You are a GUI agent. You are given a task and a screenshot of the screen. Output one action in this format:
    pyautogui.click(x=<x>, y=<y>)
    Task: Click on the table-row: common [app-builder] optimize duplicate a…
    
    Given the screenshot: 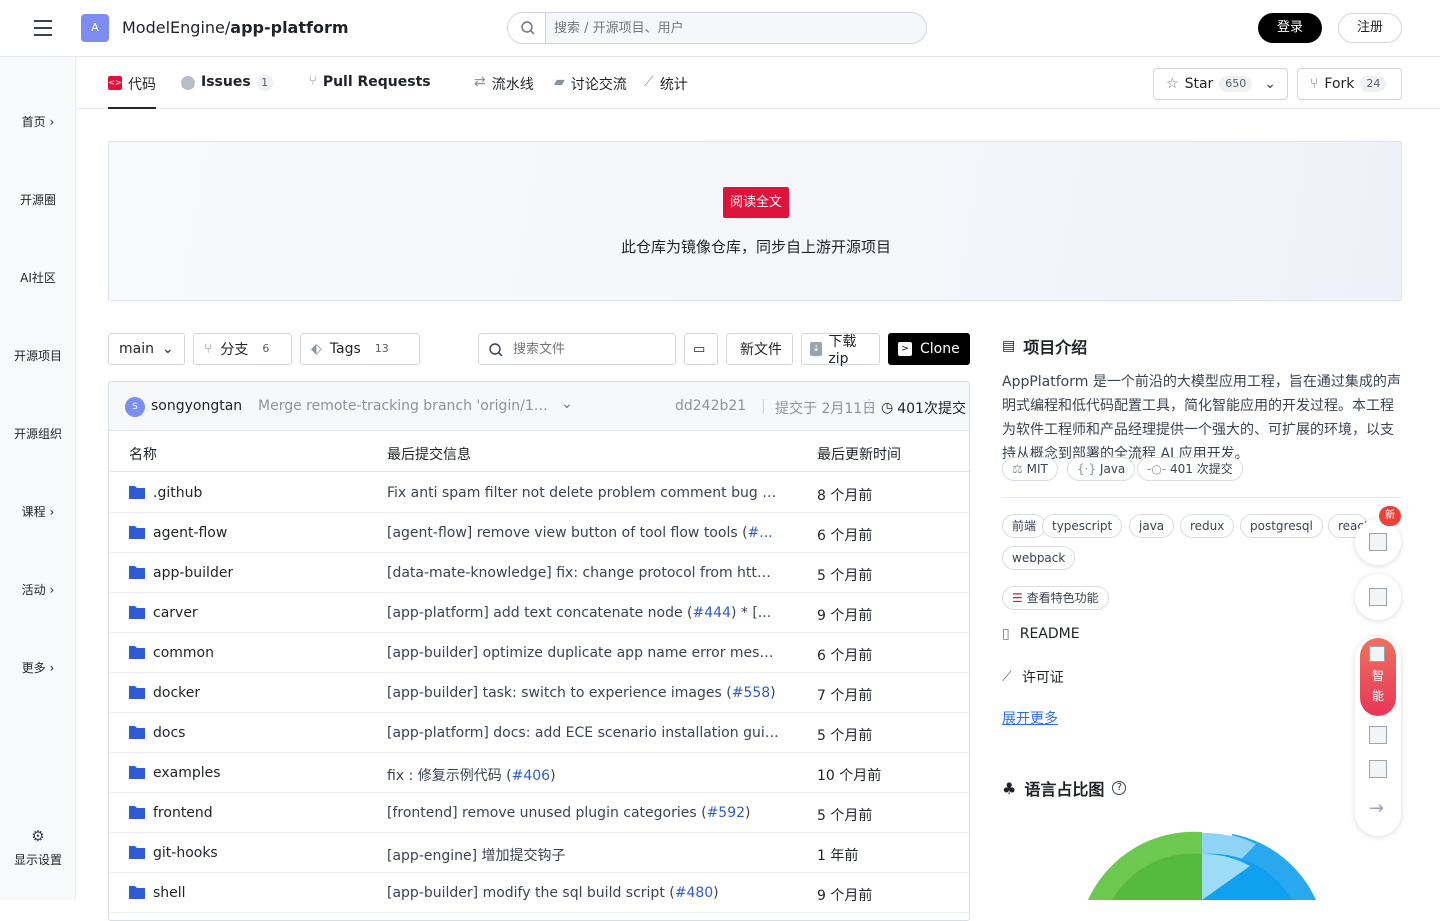 What is the action you would take?
    pyautogui.click(x=539, y=653)
    